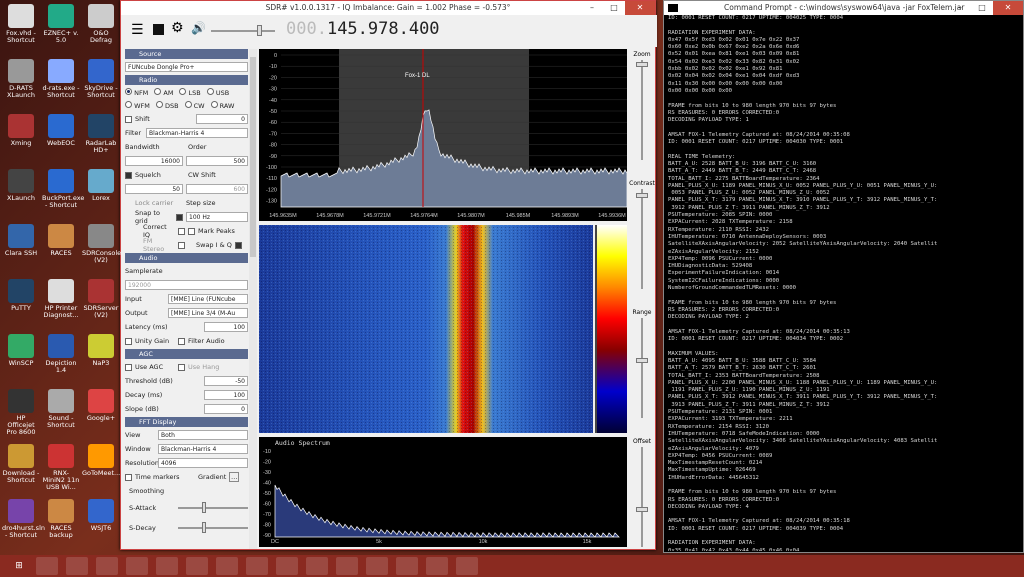  Describe the element at coordinates (642, 110) in the screenshot. I see `zoom-slider` at that location.